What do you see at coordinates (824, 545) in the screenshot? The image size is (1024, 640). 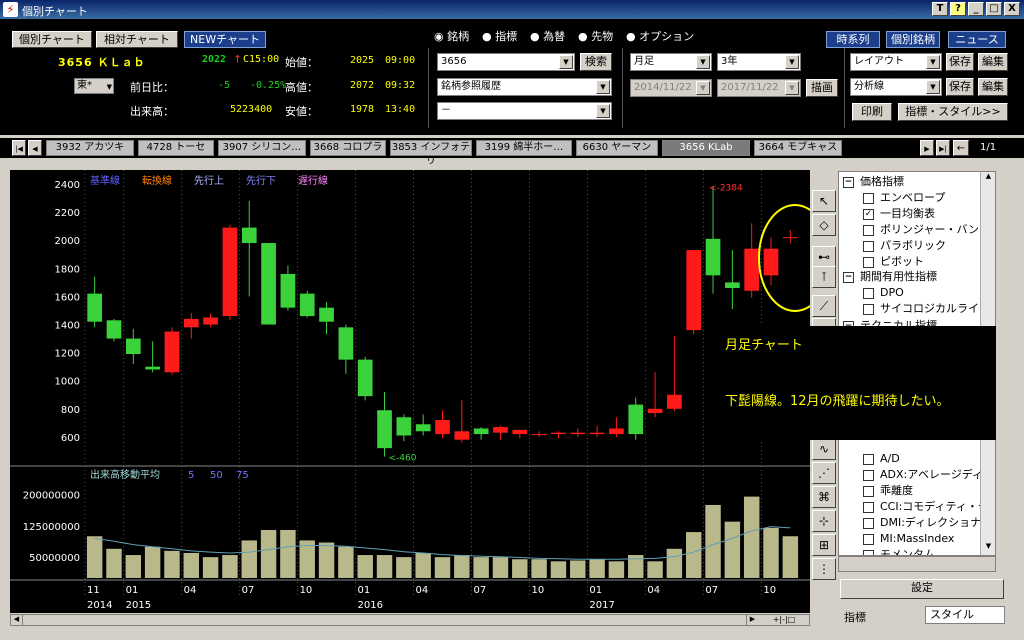 I see `signal-icon: ⊞` at bounding box center [824, 545].